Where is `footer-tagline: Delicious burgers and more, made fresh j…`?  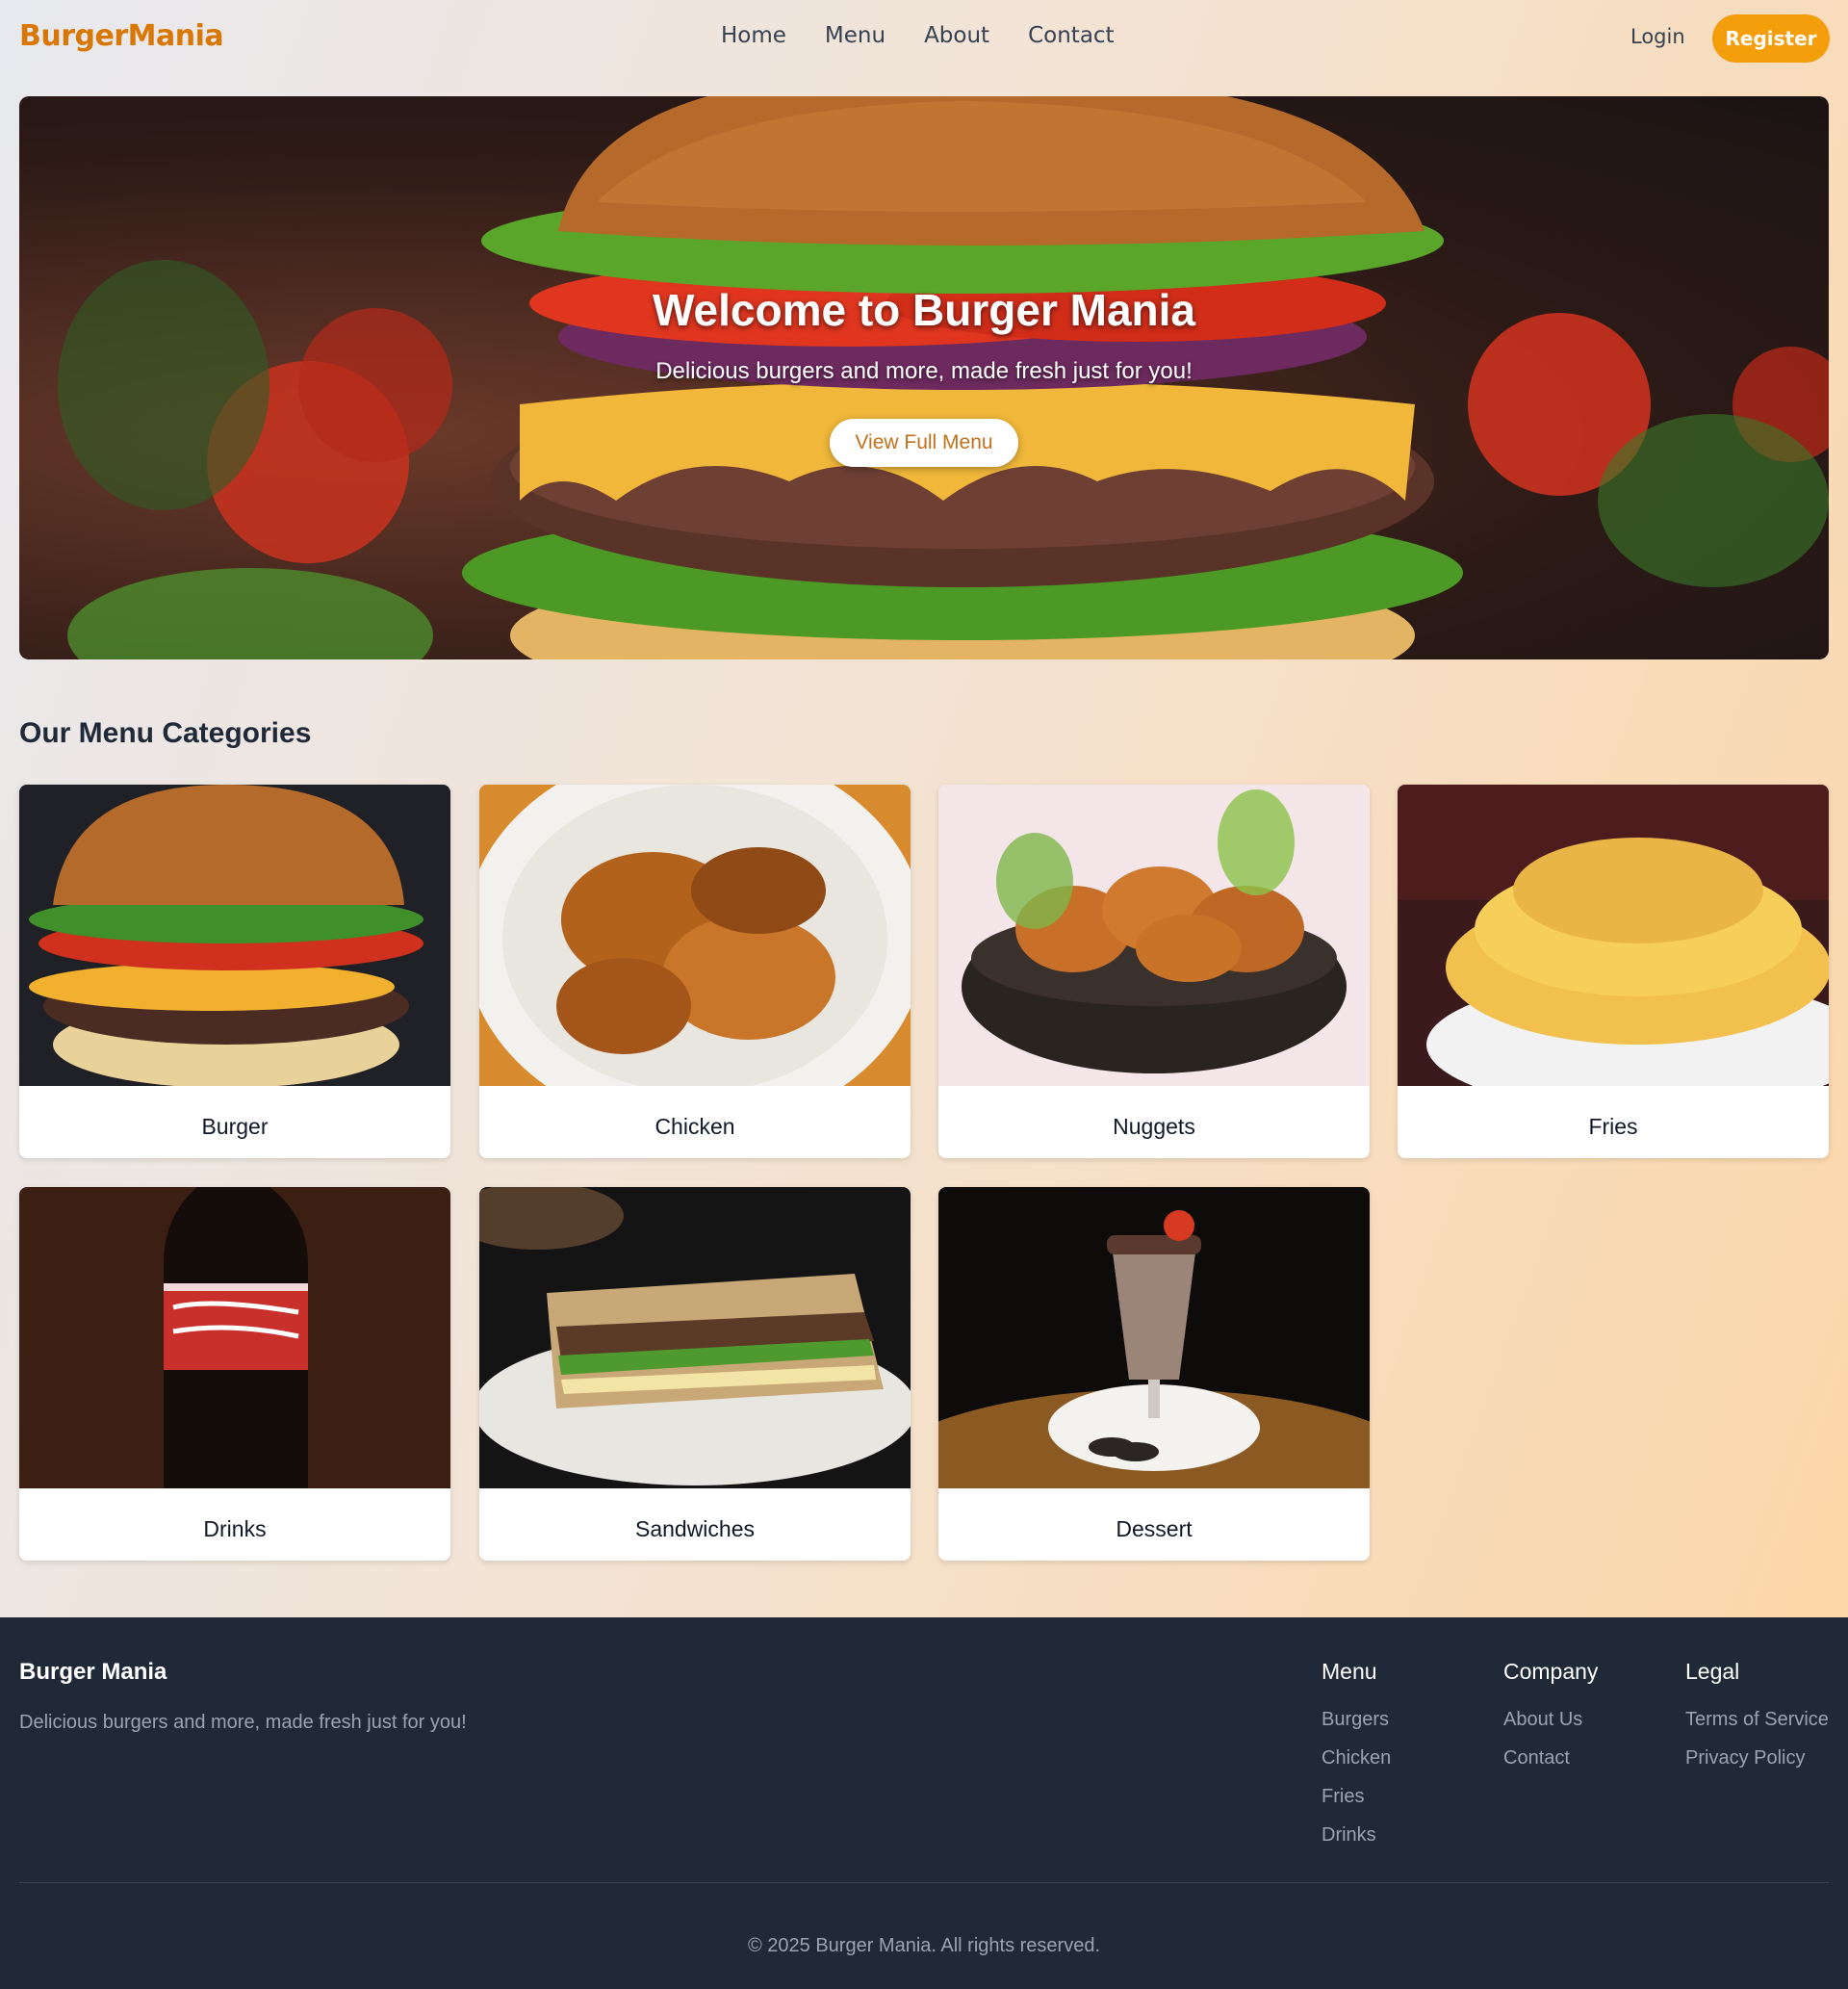 footer-tagline: Delicious burgers and more, made fresh j… is located at coordinates (243, 1723).